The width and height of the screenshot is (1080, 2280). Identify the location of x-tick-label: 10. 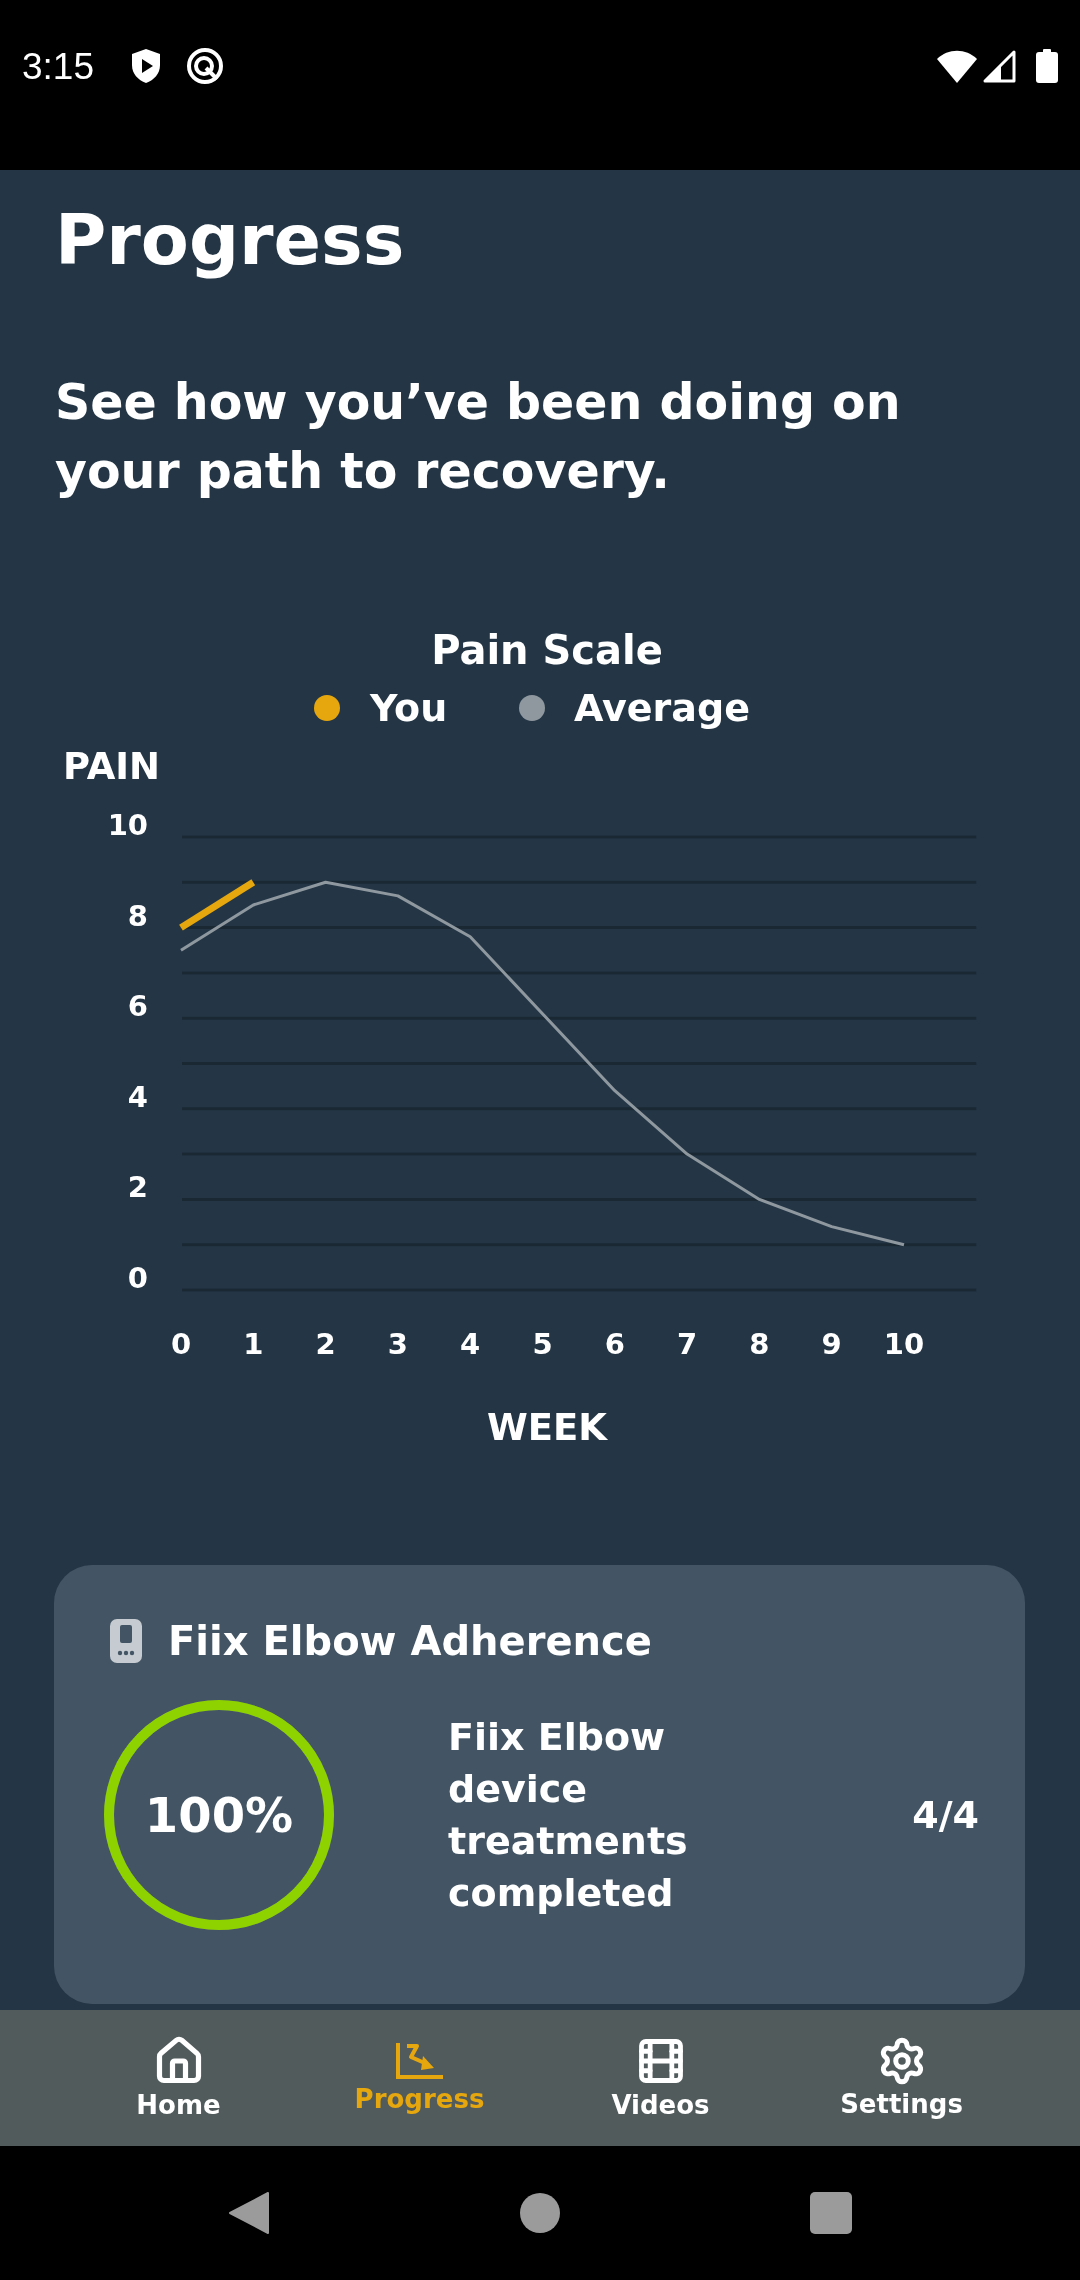
(904, 1344).